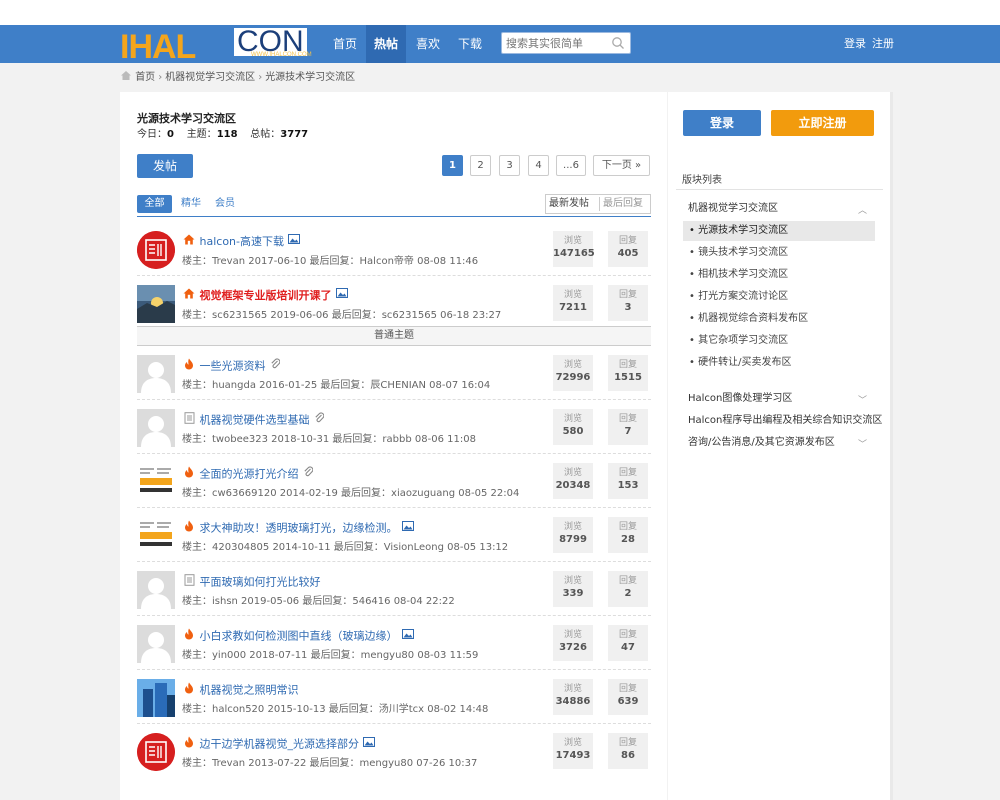  What do you see at coordinates (822, 123) in the screenshot?
I see `sidebar-register-button: 立即注册` at bounding box center [822, 123].